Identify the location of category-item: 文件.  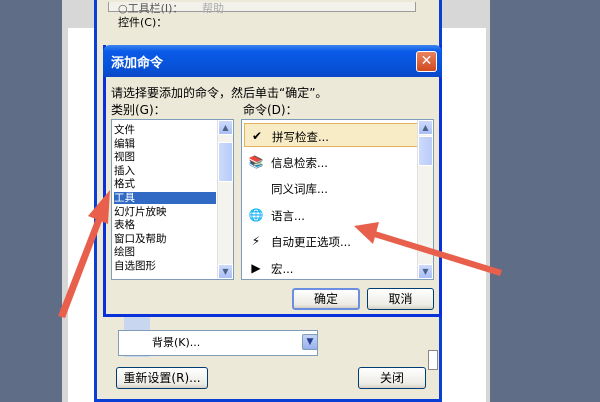
(165, 130).